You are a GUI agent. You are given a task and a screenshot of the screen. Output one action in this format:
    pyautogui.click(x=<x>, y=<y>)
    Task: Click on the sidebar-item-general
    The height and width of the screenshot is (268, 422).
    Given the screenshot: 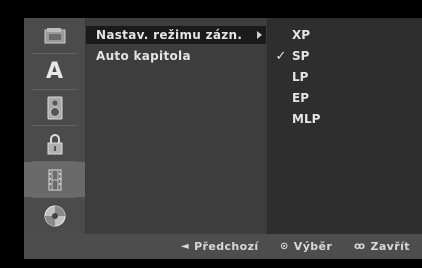 What is the action you would take?
    pyautogui.click(x=54, y=35)
    